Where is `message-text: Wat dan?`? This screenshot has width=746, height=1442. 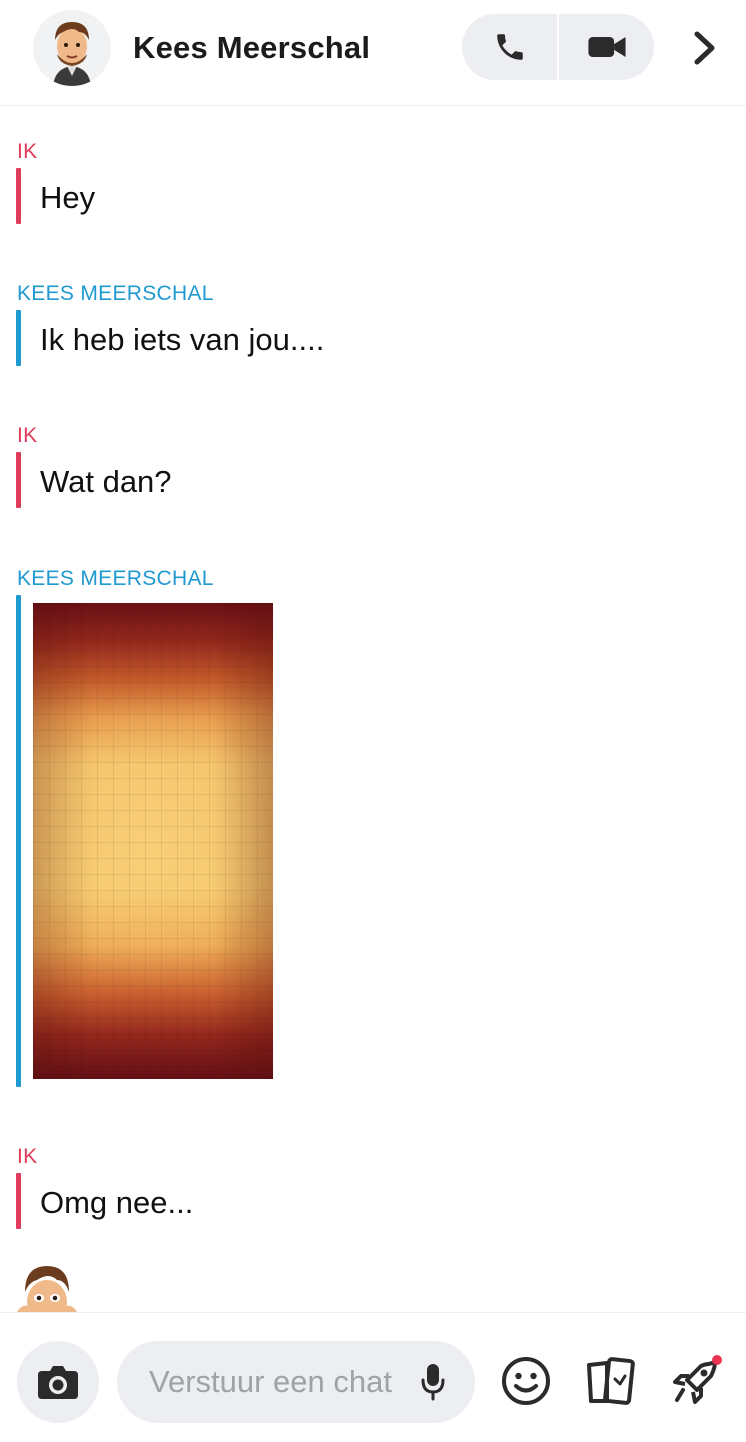 message-text: Wat dan? is located at coordinates (106, 482).